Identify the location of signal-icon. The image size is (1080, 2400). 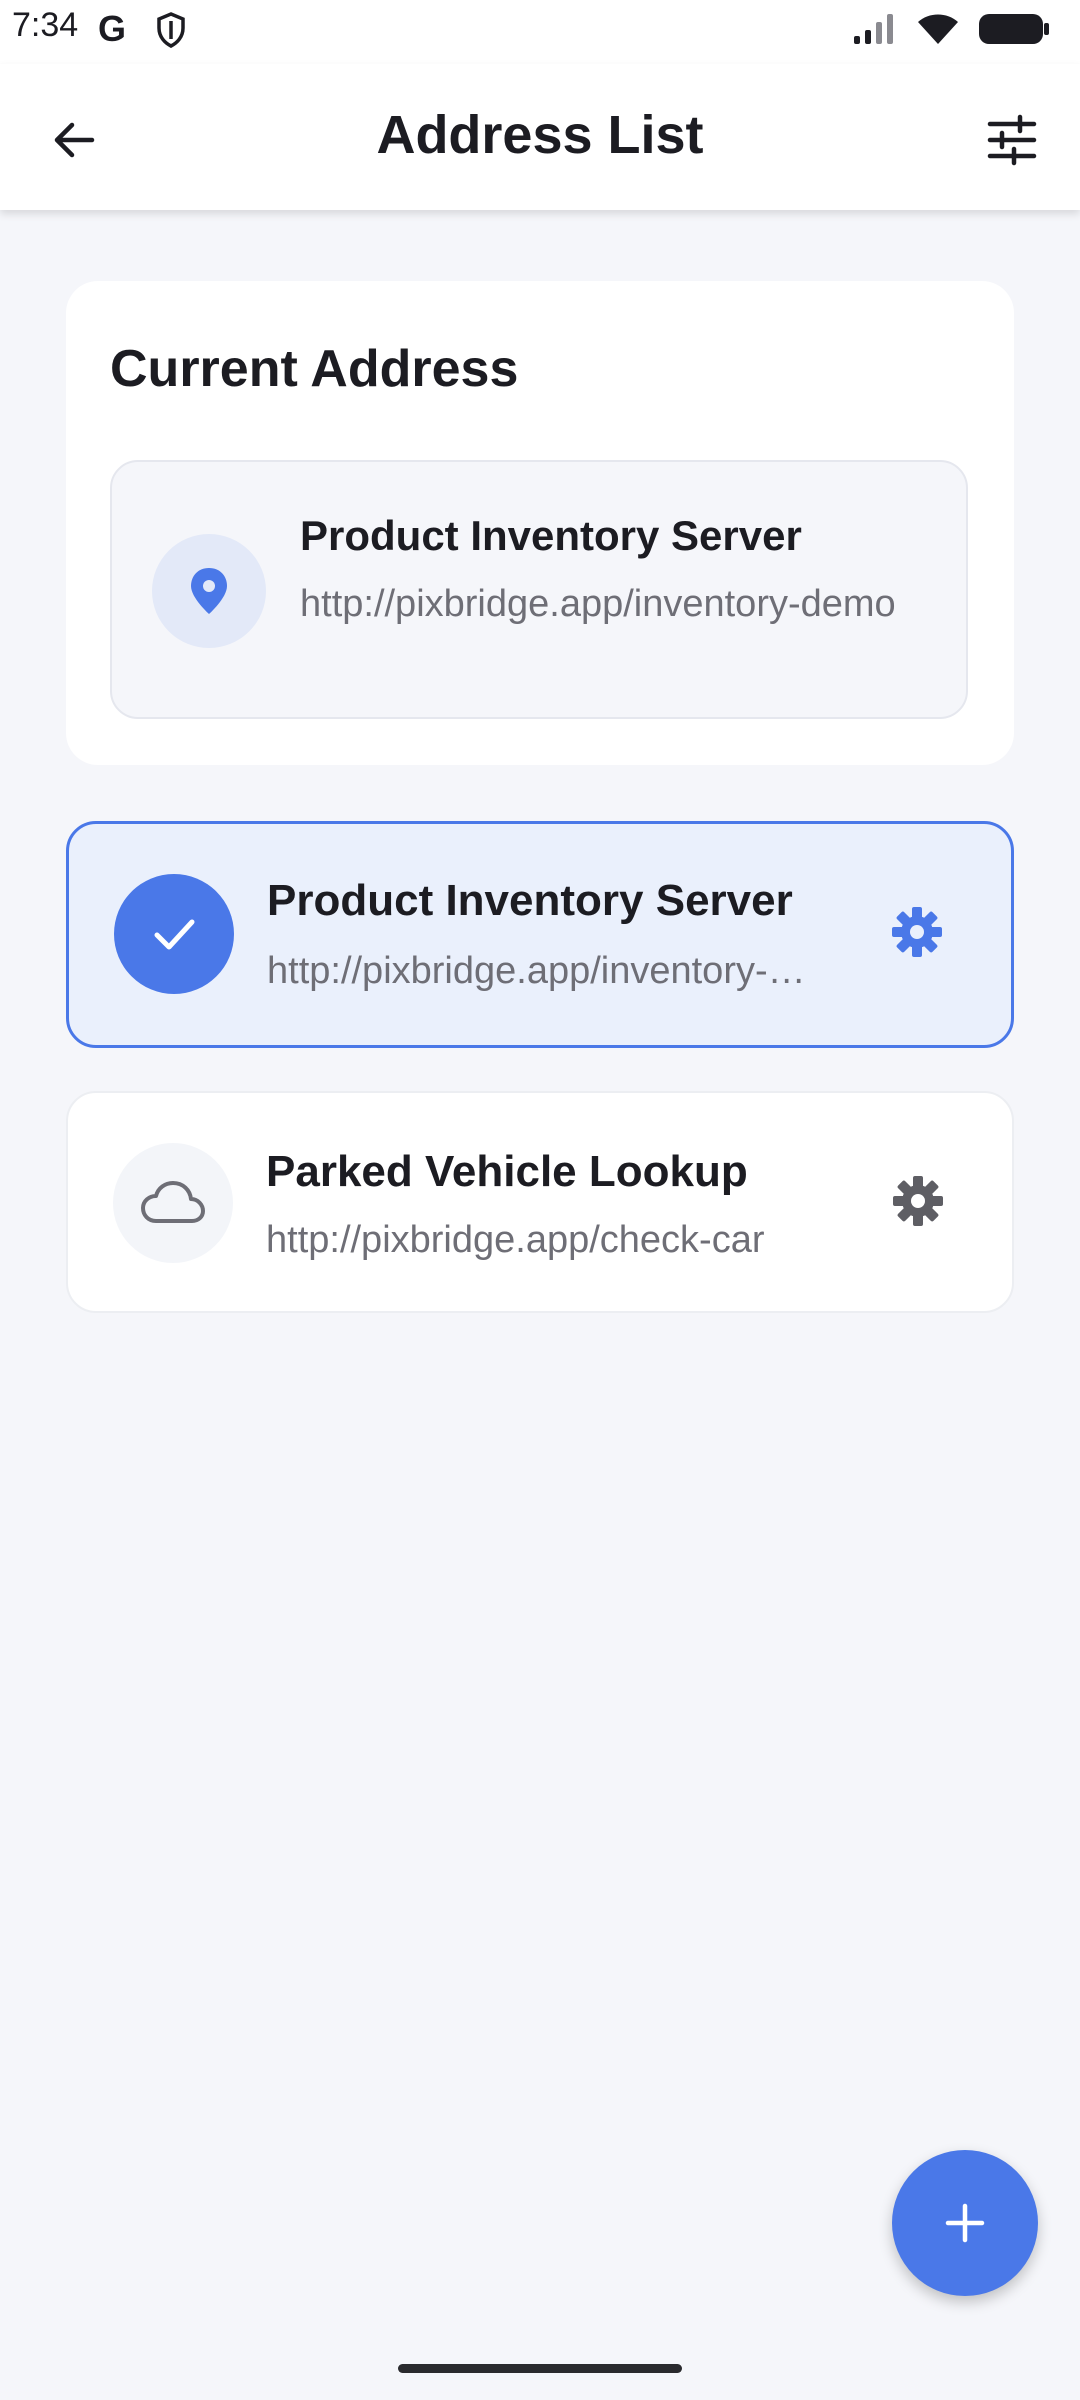
(875, 31).